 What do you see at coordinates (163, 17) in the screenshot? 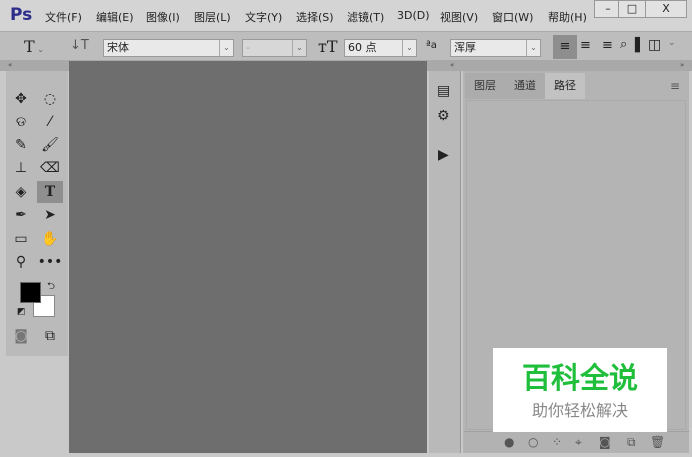
I see `menu-image: 图像(I)` at bounding box center [163, 17].